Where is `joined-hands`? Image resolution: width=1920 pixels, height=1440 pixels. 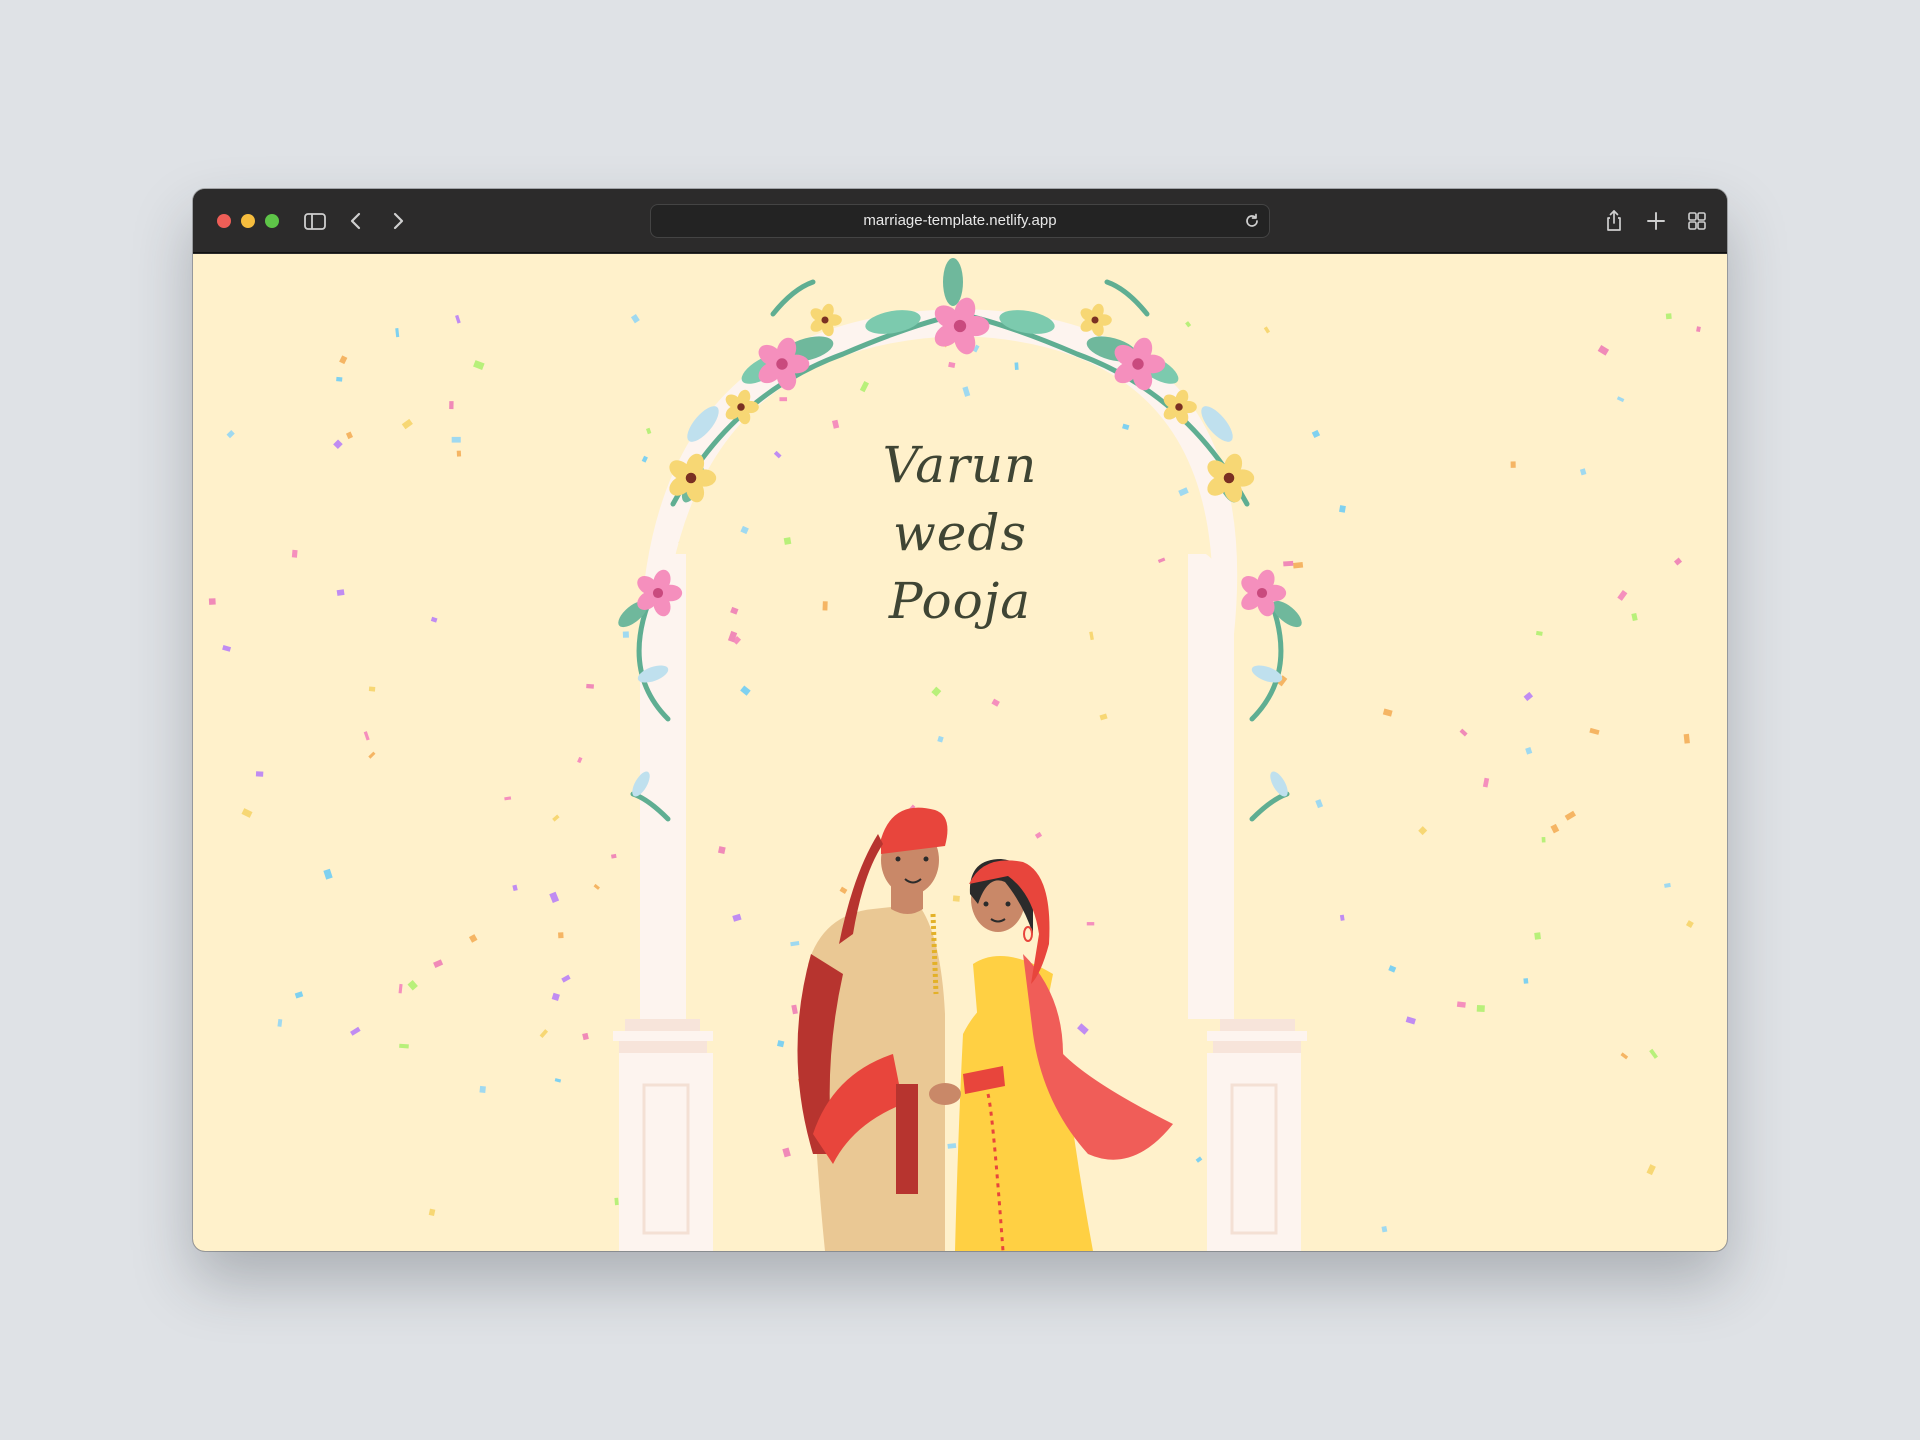
joined-hands is located at coordinates (945, 1094).